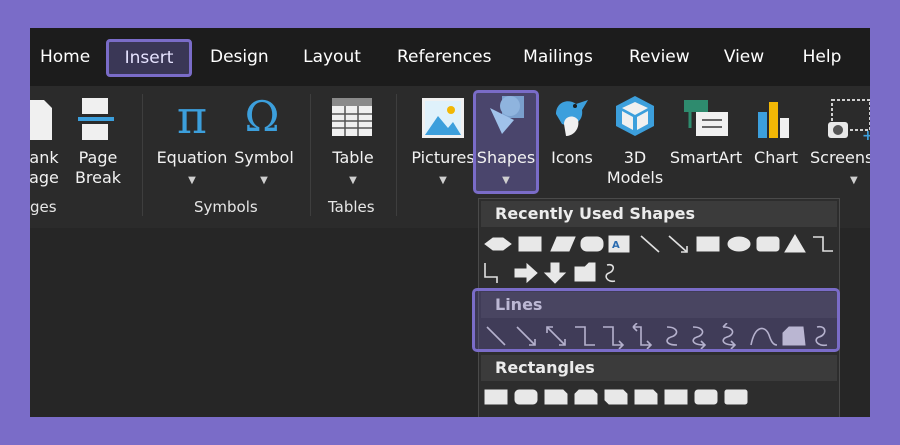 The height and width of the screenshot is (445, 900). I want to click on blank-page-icon, so click(41, 120).